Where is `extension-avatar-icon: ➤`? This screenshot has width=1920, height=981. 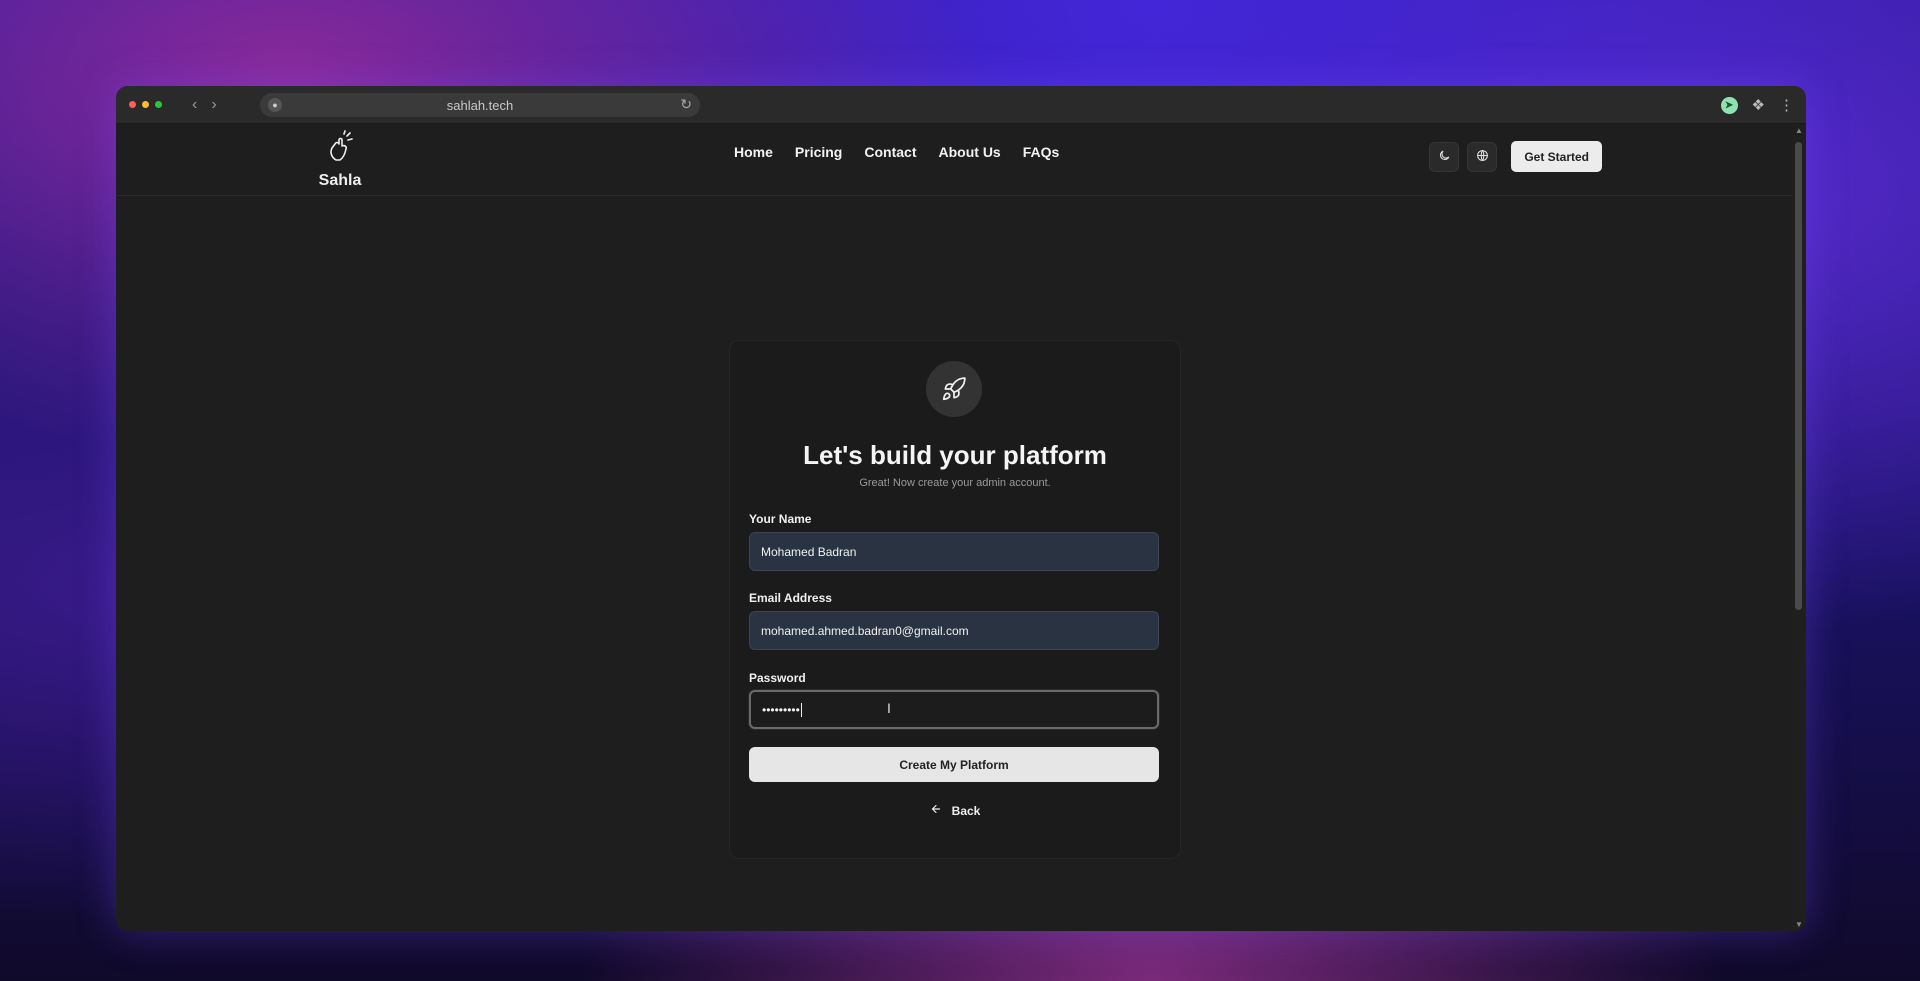
extension-avatar-icon: ➤ is located at coordinates (1729, 105).